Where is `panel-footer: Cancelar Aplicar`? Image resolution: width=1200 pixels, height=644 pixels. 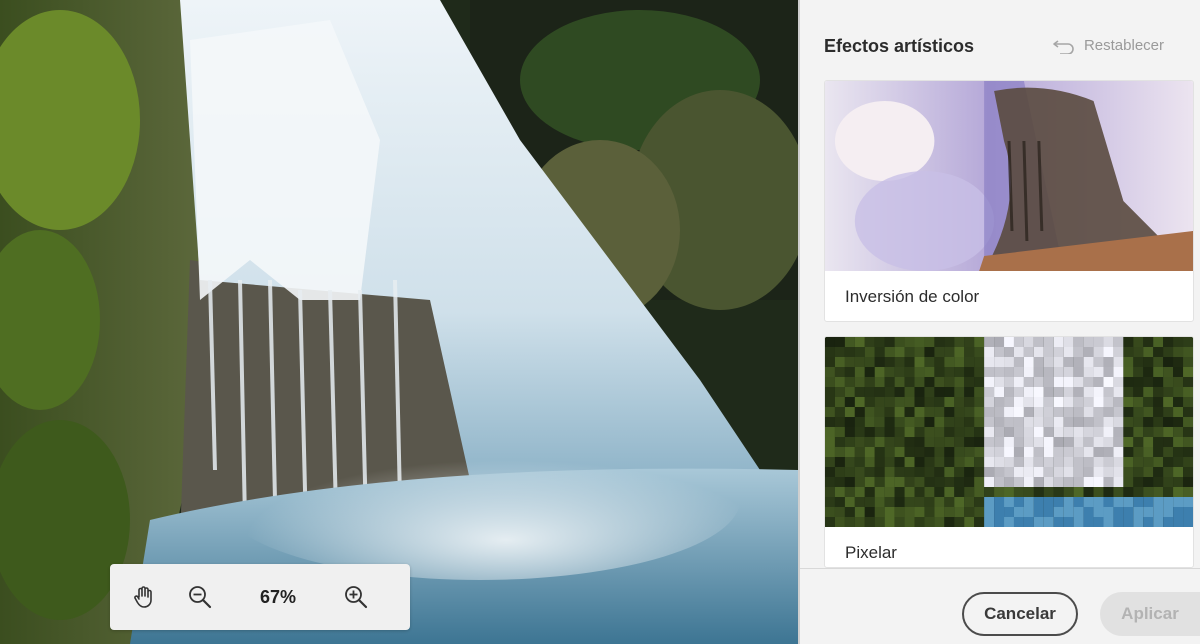
panel-footer: Cancelar Aplicar is located at coordinates (1000, 606).